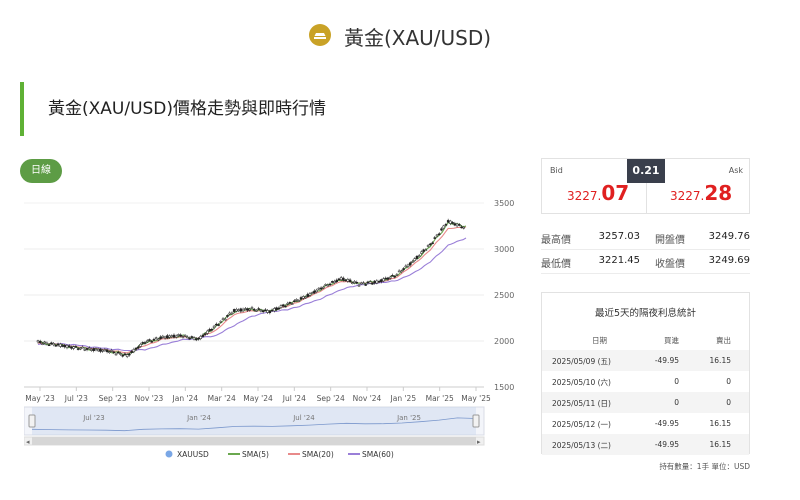  Describe the element at coordinates (331, 398) in the screenshot. I see `x-tick-label: Sep '24` at that location.